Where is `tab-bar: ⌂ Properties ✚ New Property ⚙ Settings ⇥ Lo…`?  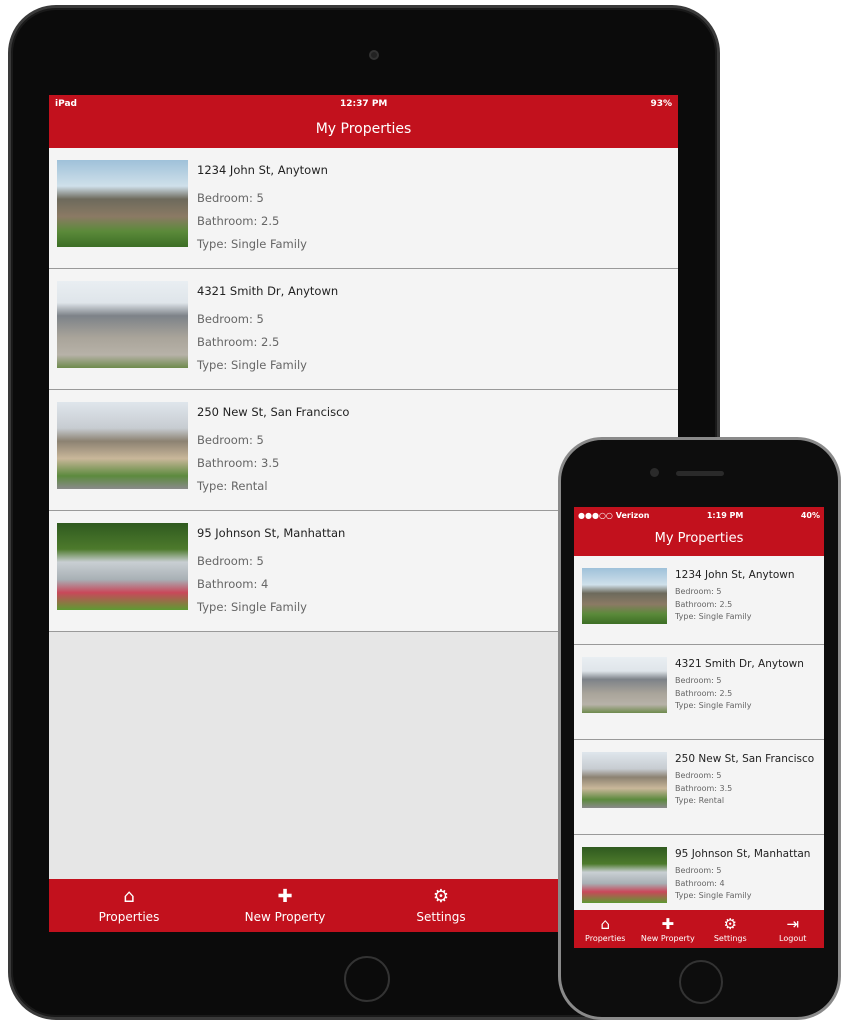 tab-bar: ⌂ Properties ✚ New Property ⚙ Settings ⇥ Lo… is located at coordinates (699, 929).